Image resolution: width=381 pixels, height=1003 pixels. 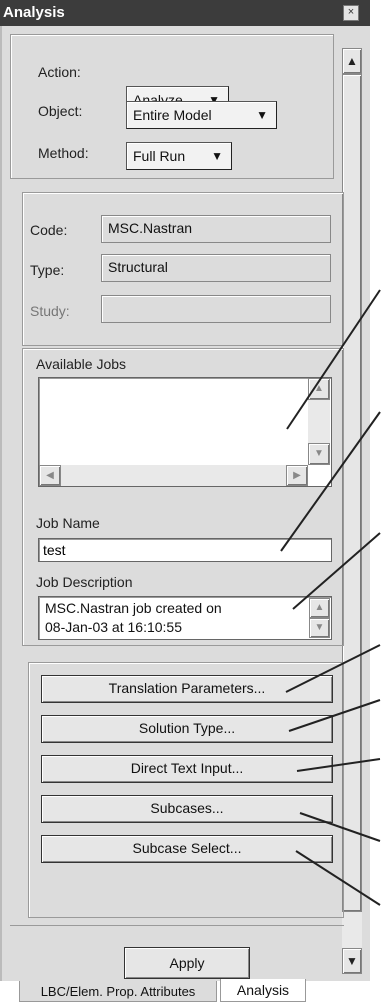 What do you see at coordinates (351, 13) in the screenshot?
I see `close-icon: ×` at bounding box center [351, 13].